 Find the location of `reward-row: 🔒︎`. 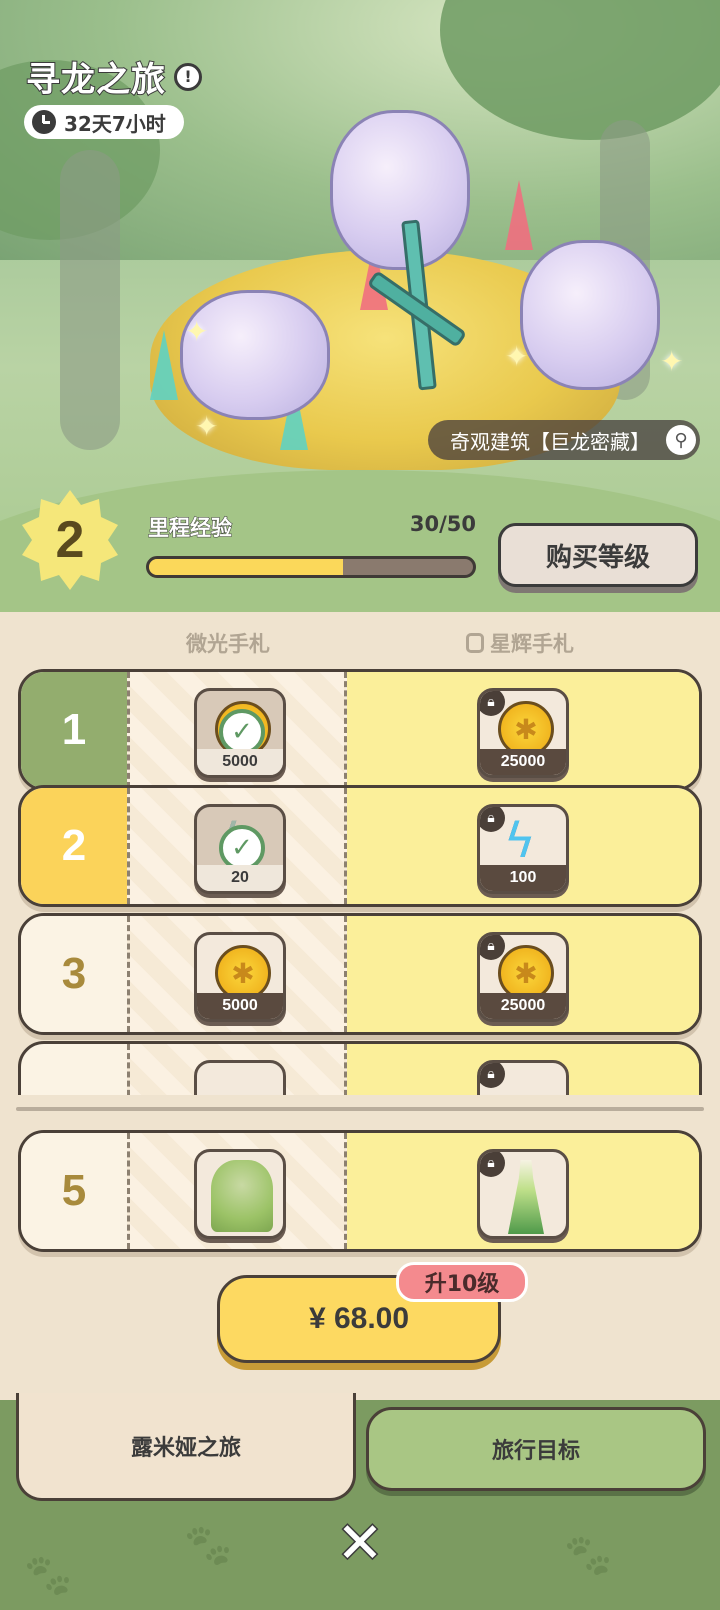

reward-row: 🔒︎ is located at coordinates (360, 1068).